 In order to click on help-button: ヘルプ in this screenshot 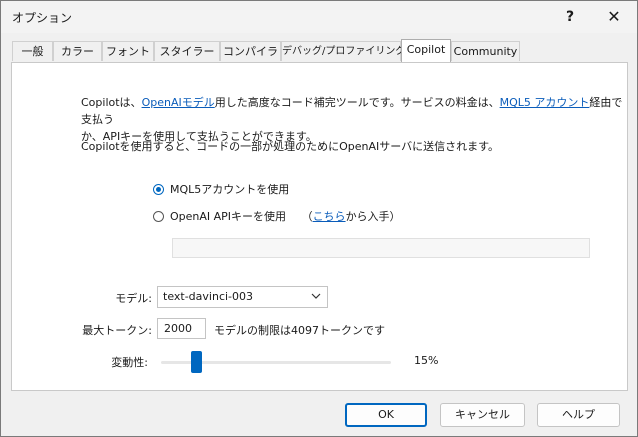, I will do `click(578, 415)`.